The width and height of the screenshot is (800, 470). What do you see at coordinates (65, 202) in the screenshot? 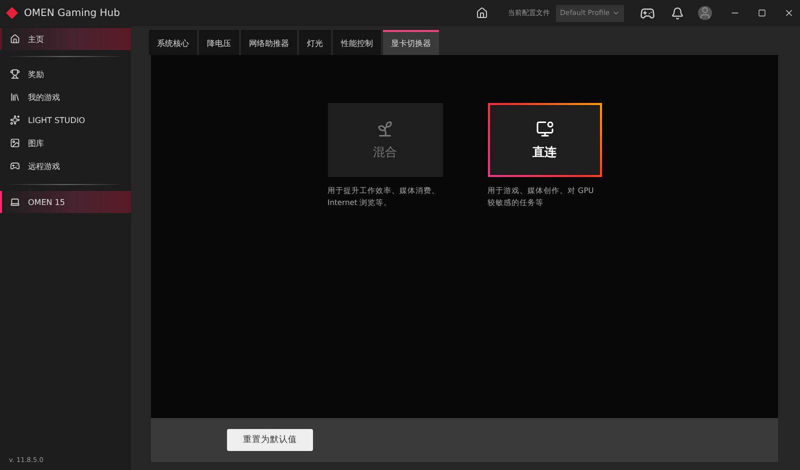
I see `device-item: OMEN 15` at bounding box center [65, 202].